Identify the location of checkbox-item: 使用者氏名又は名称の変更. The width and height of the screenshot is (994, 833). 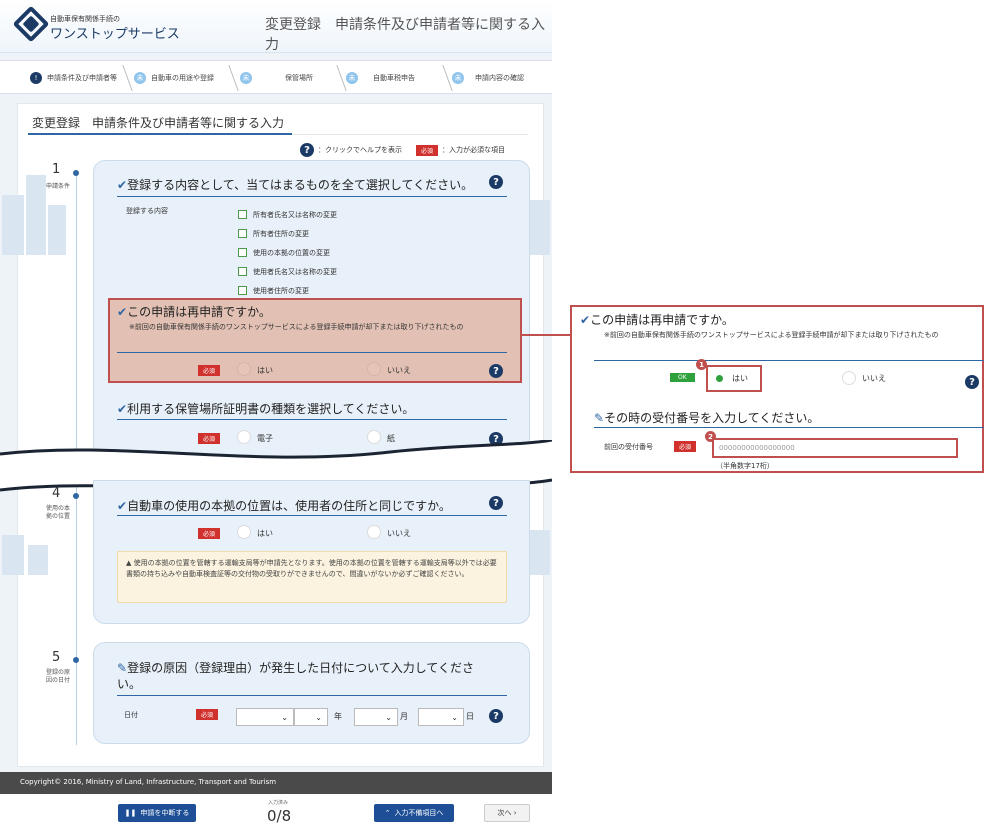
(287, 271).